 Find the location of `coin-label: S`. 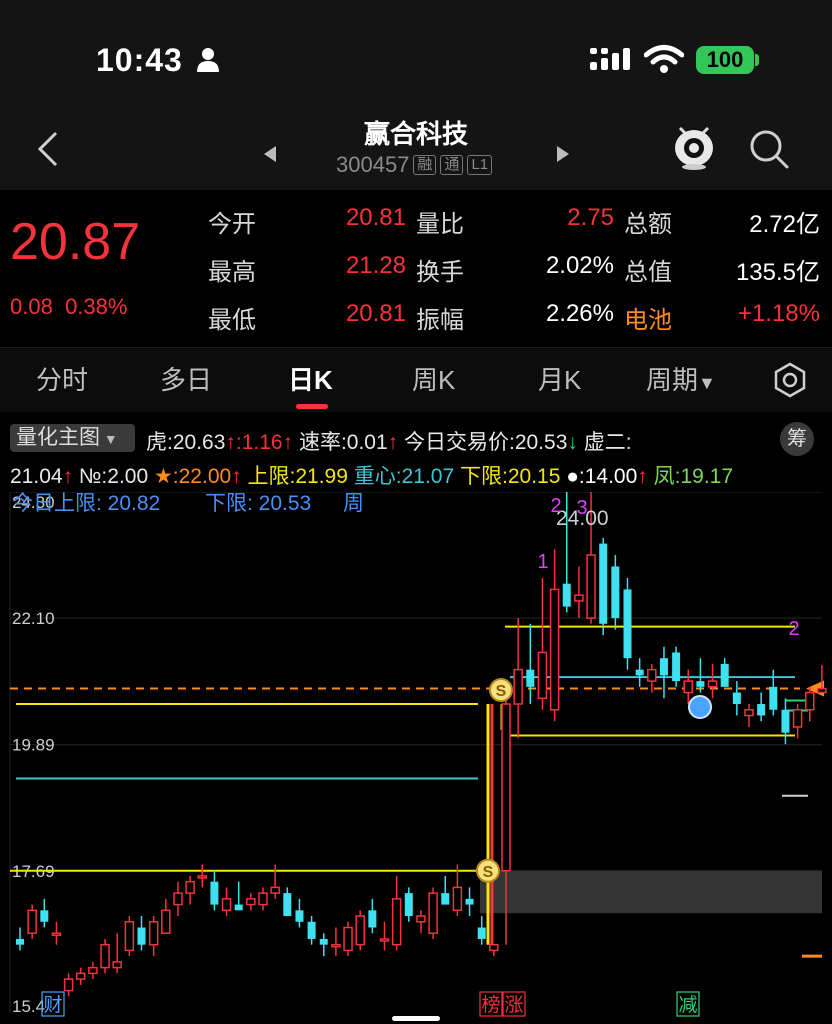

coin-label: S is located at coordinates (488, 872).